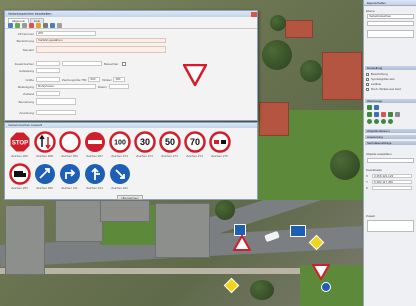 This screenshot has width=416, height=306. I want to click on select-objects-field, so click(390, 160).